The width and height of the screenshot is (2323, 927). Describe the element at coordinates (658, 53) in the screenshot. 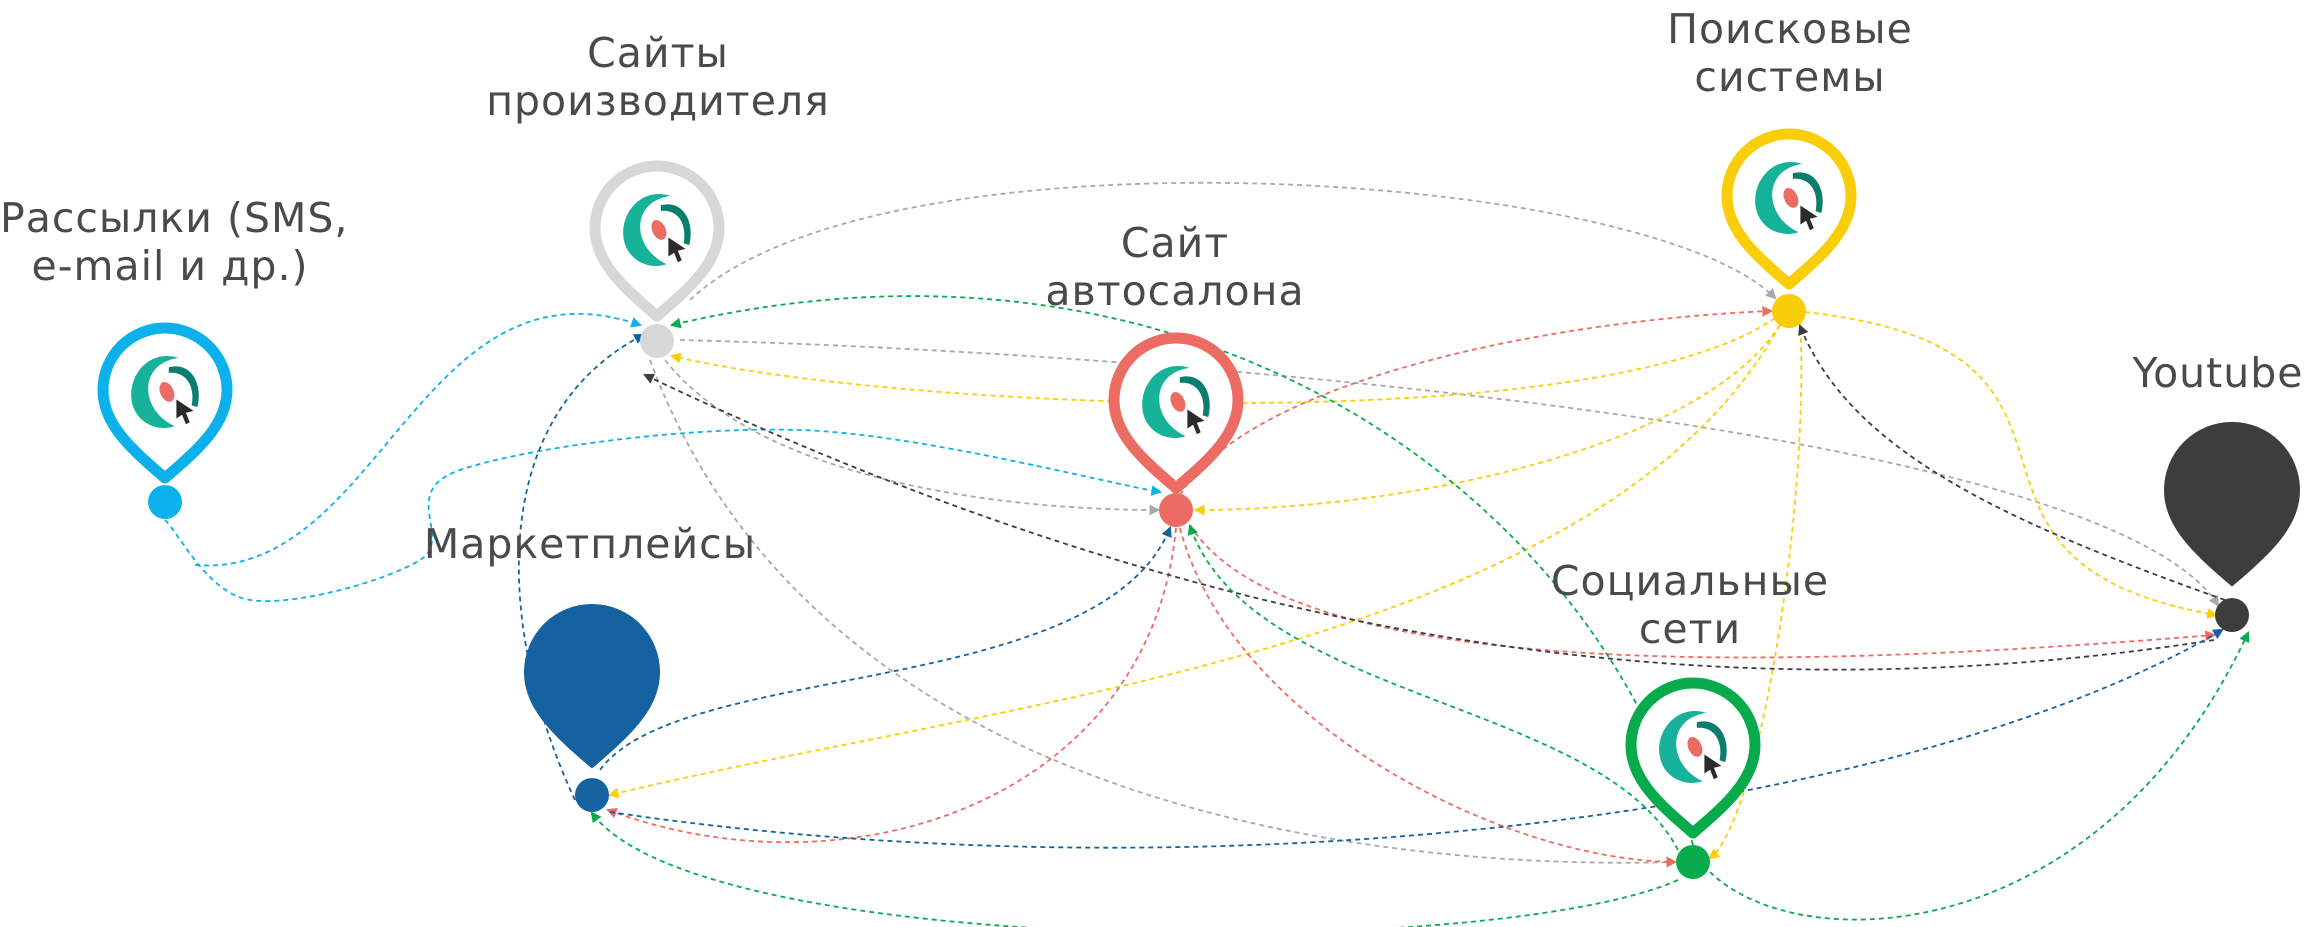

I see `label-manufacturer-line-1: Сайты` at that location.